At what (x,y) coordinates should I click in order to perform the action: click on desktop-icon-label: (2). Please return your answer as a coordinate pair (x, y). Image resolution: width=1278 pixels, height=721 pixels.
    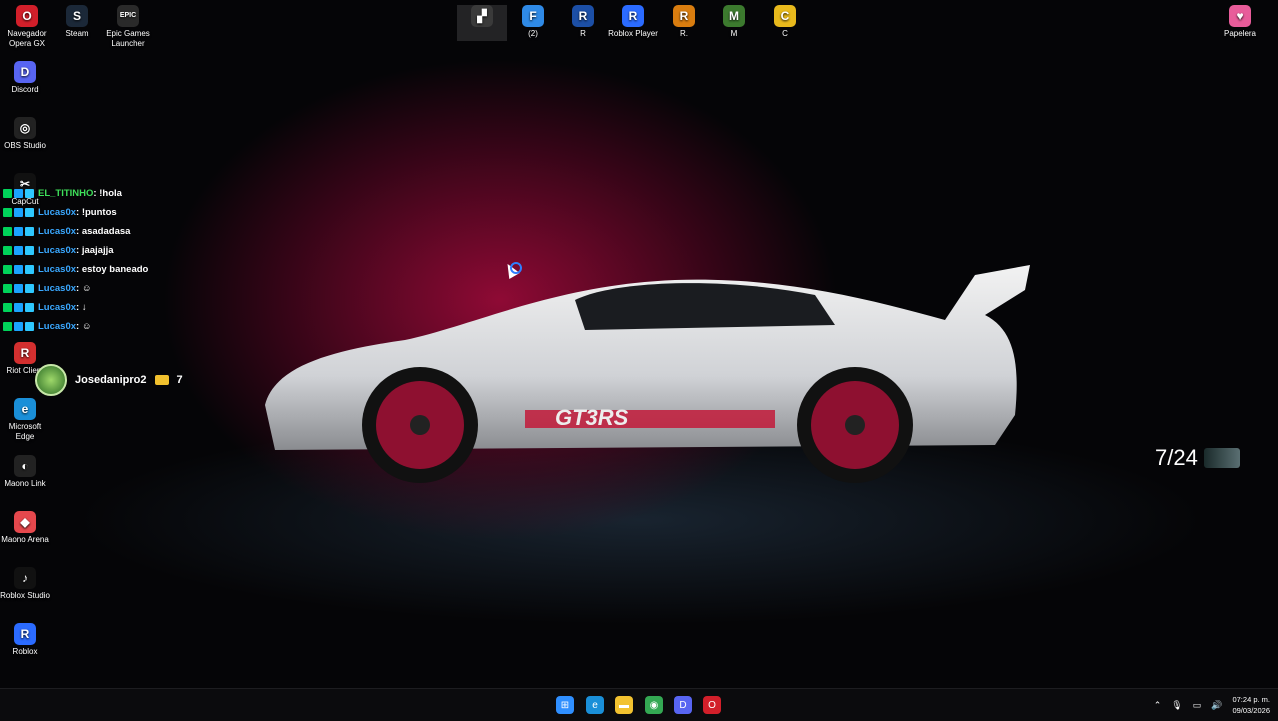
    Looking at the image, I should click on (533, 33).